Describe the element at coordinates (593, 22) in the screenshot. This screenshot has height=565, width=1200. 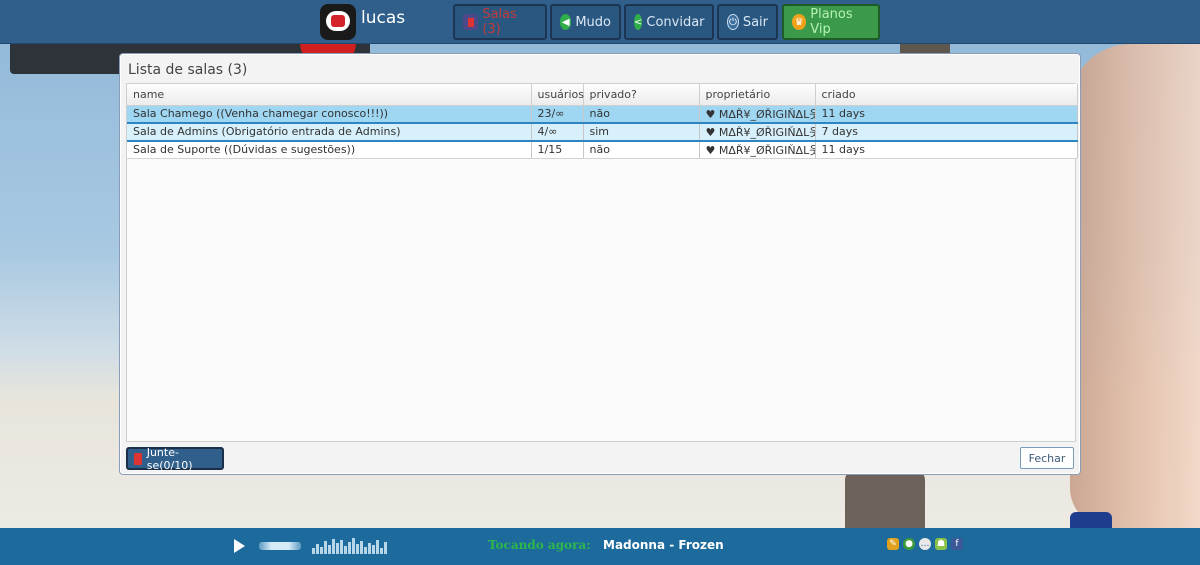
I see `mute-button-label: Mudo` at that location.